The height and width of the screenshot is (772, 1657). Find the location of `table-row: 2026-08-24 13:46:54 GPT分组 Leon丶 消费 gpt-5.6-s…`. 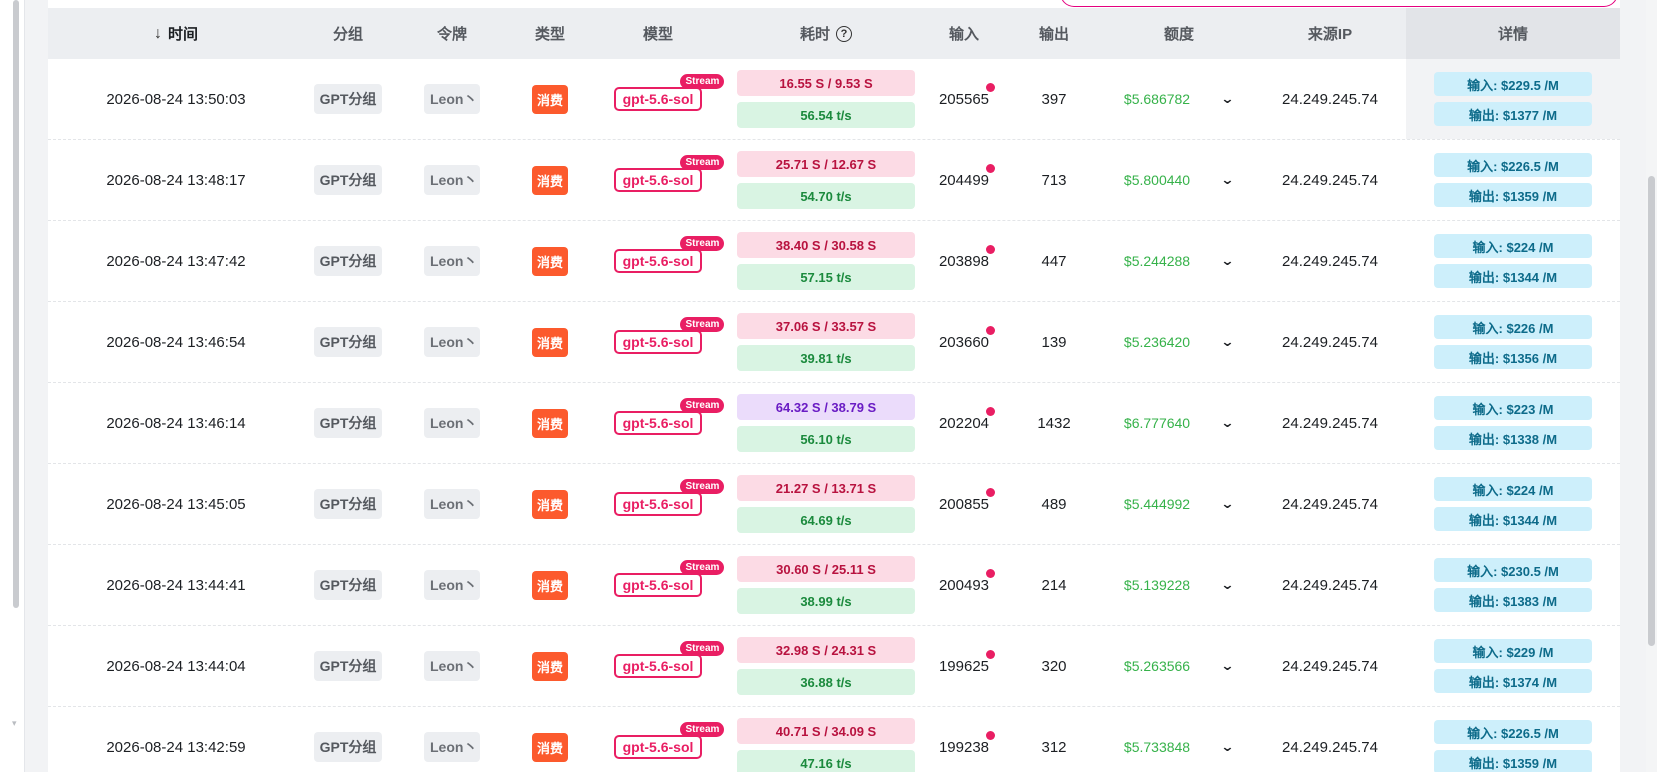

table-row: 2026-08-24 13:46:54 GPT分组 Leon丶 消费 gpt-5.6-s… is located at coordinates (834, 342).